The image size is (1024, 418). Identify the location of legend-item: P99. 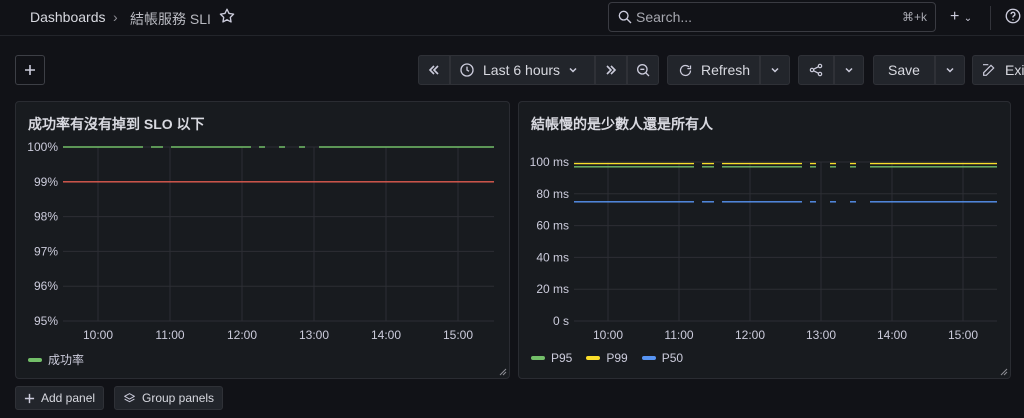
(607, 358).